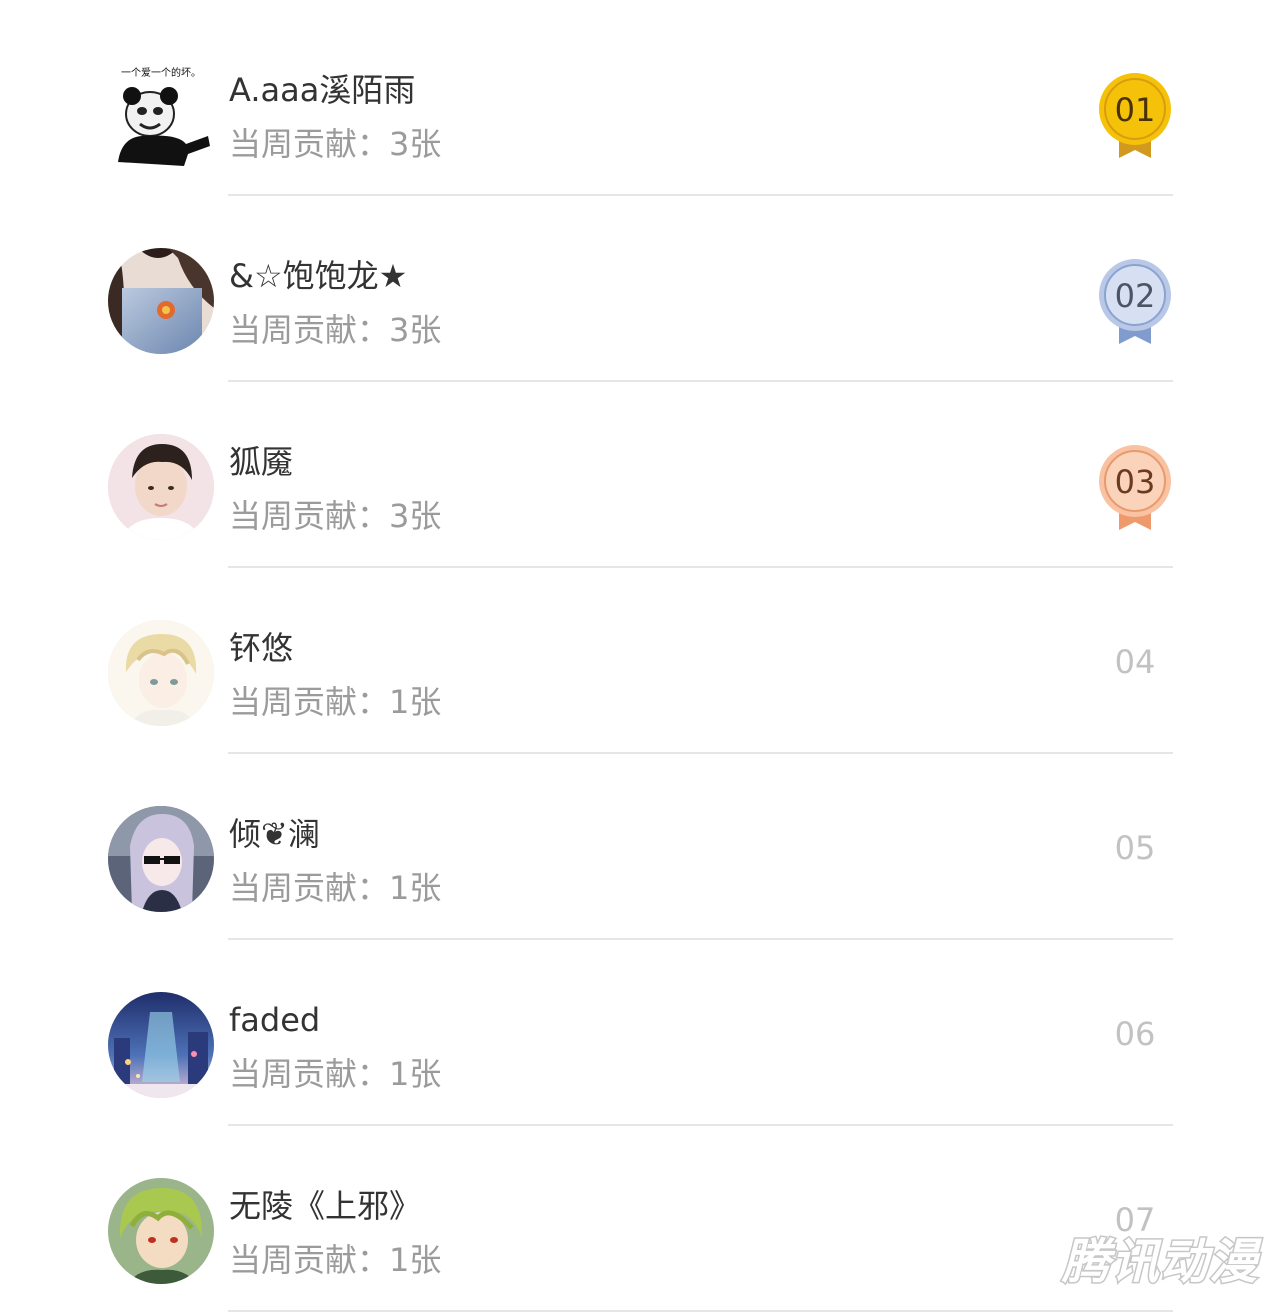  Describe the element at coordinates (640, 661) in the screenshot. I see `ranking-row: 钚悠 当周贡献：1张 04` at that location.